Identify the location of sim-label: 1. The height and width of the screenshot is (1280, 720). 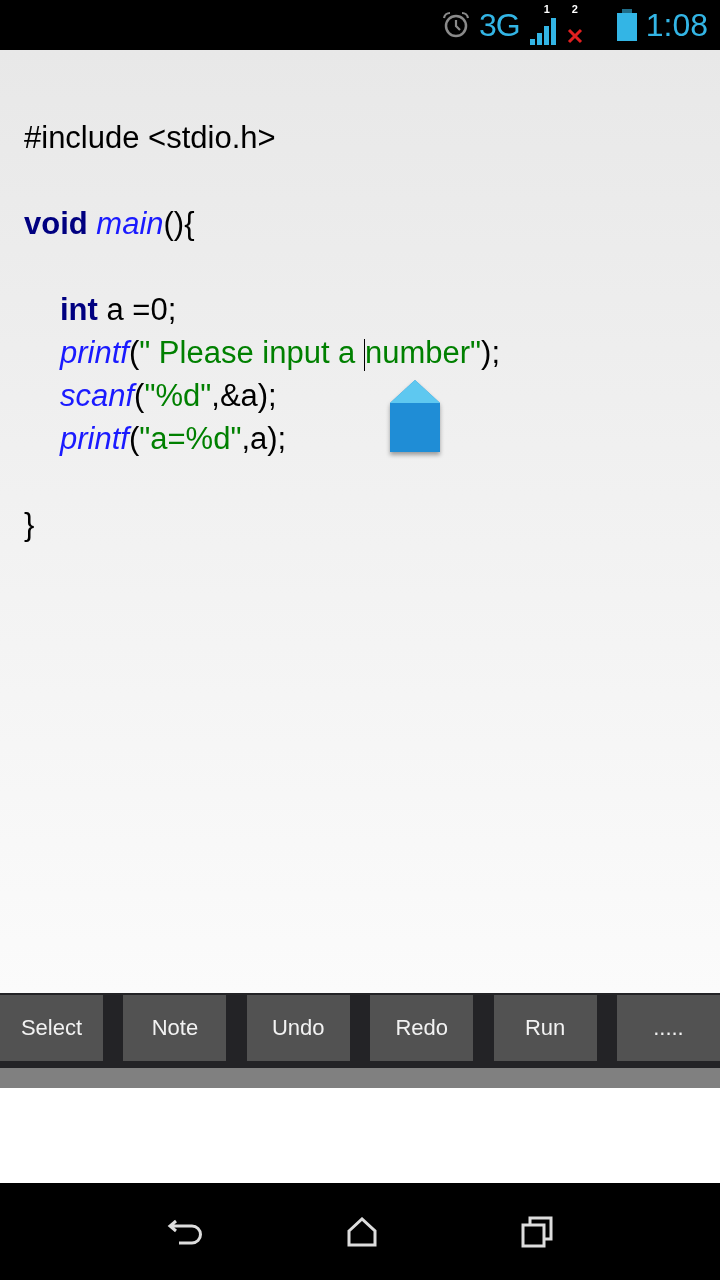
(546, 9).